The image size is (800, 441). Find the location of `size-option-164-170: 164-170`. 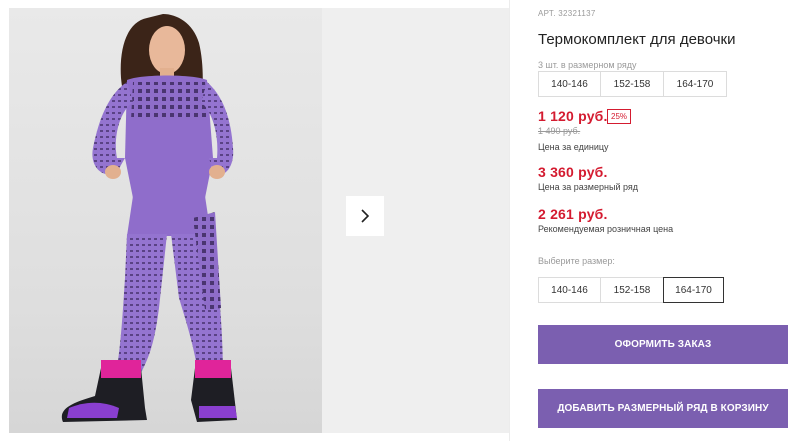

size-option-164-170: 164-170 is located at coordinates (693, 290).